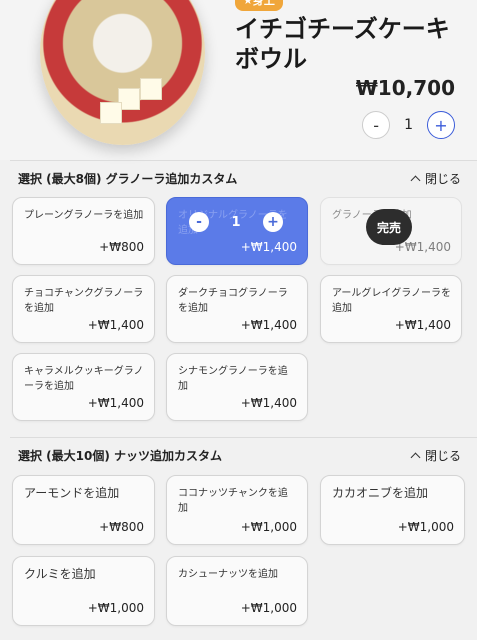 This screenshot has width=477, height=640. Describe the element at coordinates (259, 5) in the screenshot. I see `product-badge: ★身上` at that location.